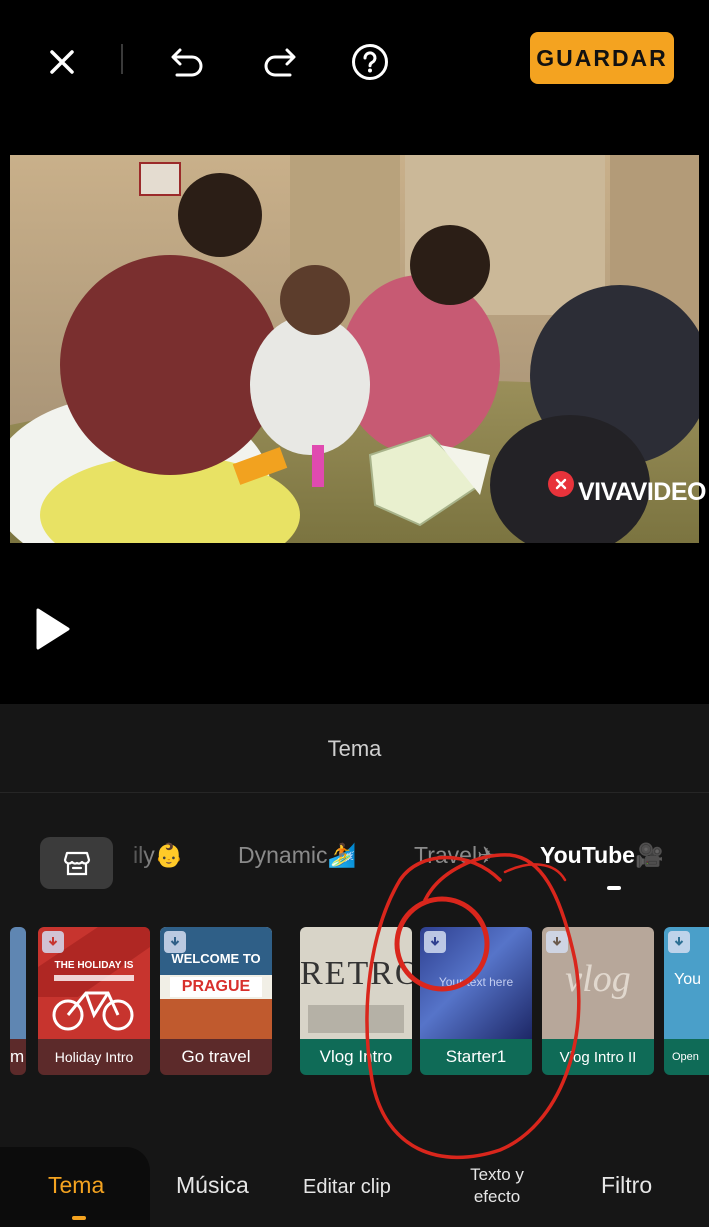 This screenshot has height=1227, width=709. I want to click on theme-card-go-travel: WELCOME TO PRAGUE Go travel, so click(216, 1001).